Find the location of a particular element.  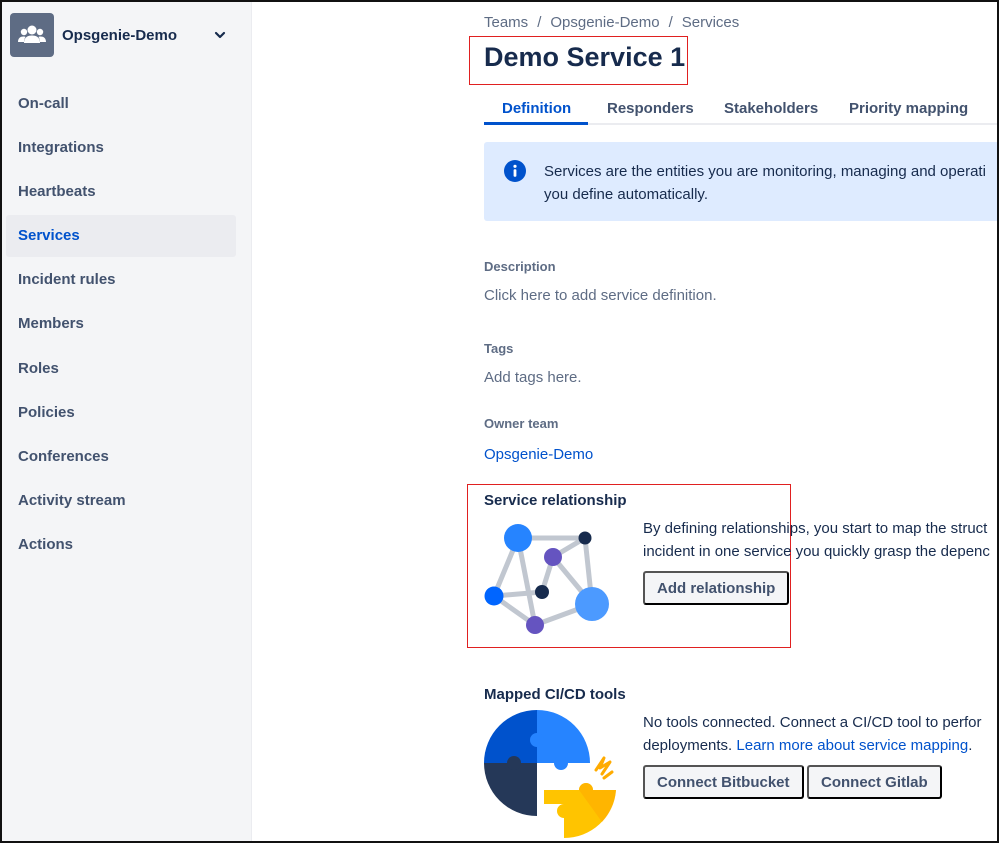

info-text-line: you define automatically. is located at coordinates (626, 194).